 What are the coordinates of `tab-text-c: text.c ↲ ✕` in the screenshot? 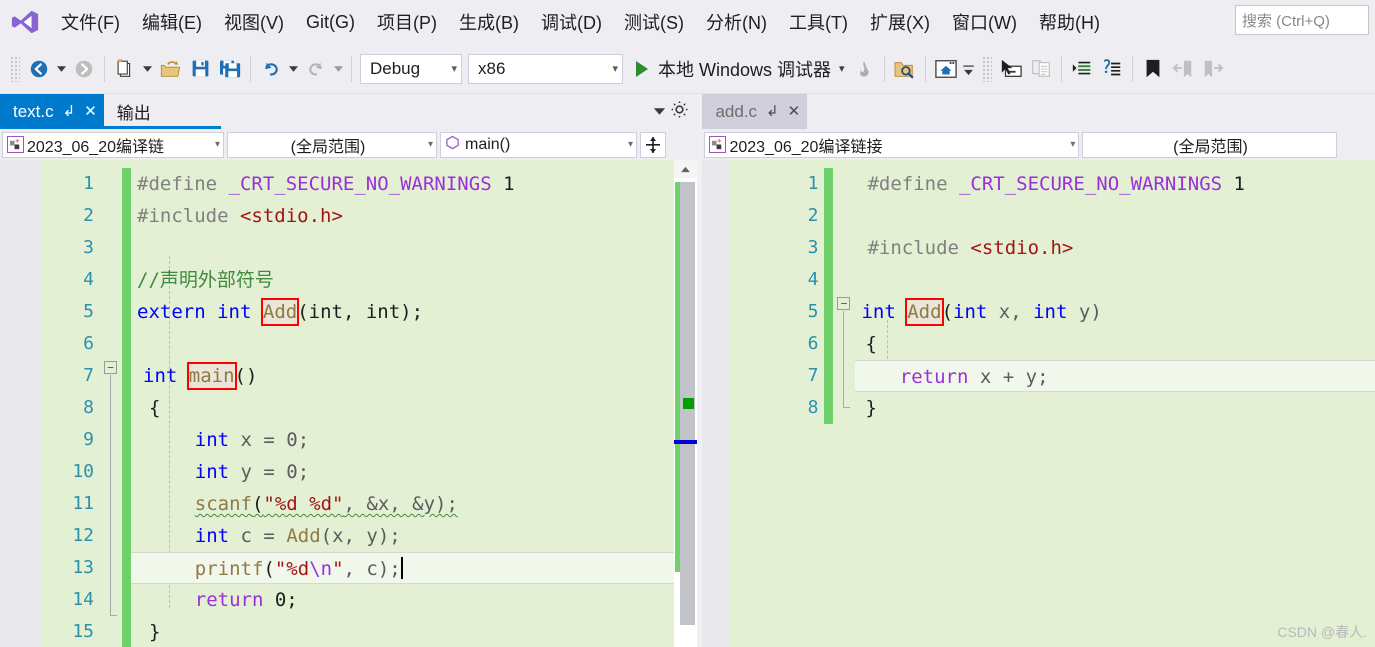 It's located at (52, 111).